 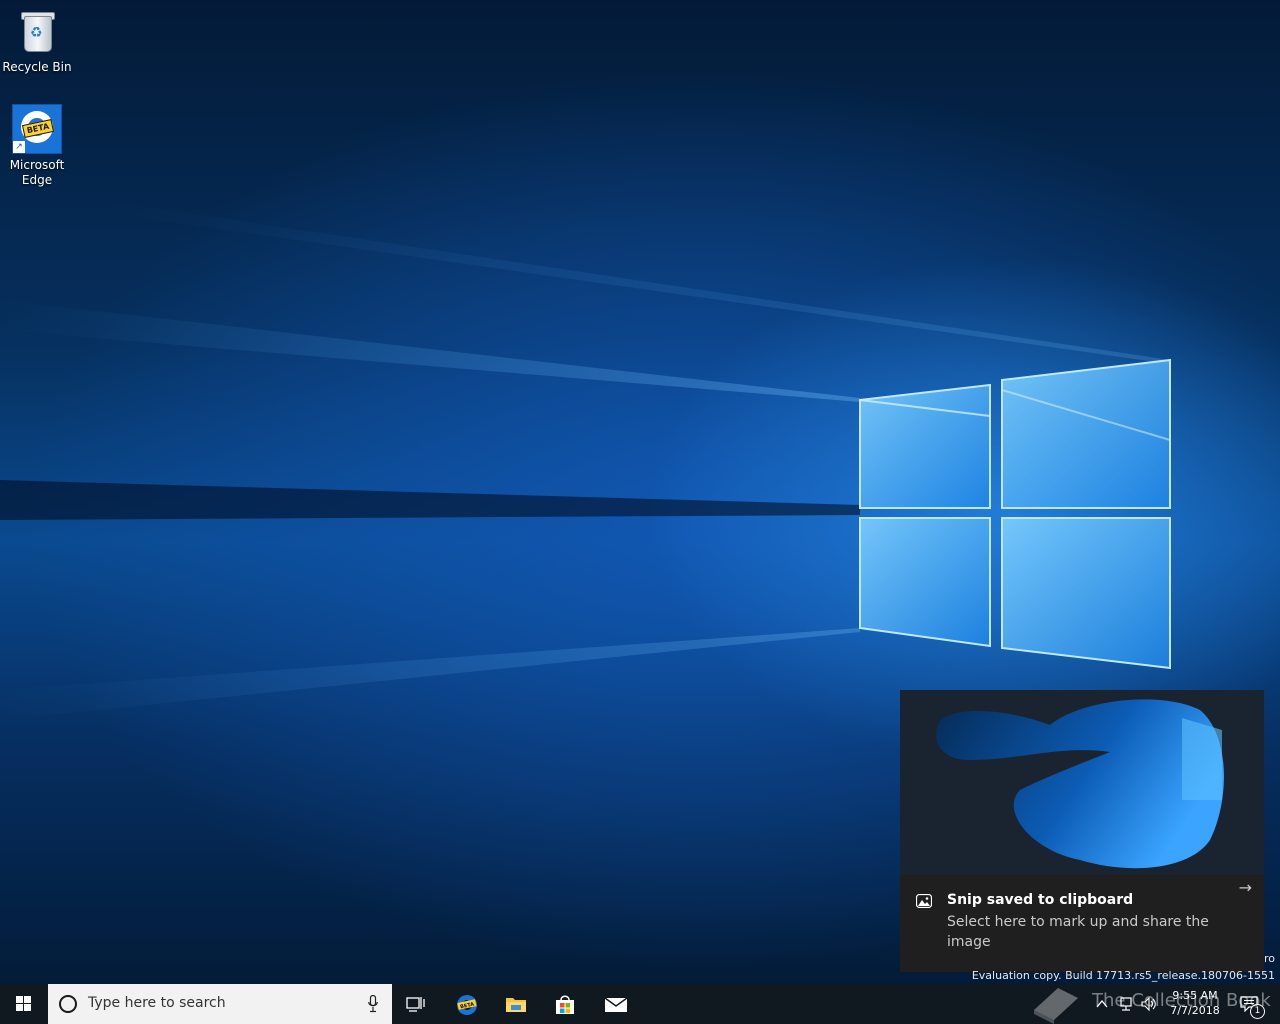 I want to click on snip-preview-image, so click(x=1082, y=782).